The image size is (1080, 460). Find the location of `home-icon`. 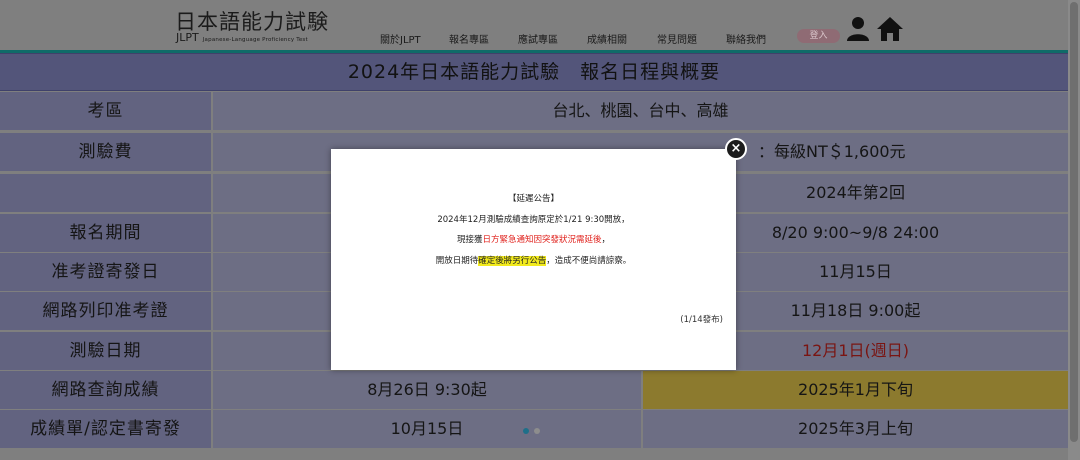

home-icon is located at coordinates (890, 29).